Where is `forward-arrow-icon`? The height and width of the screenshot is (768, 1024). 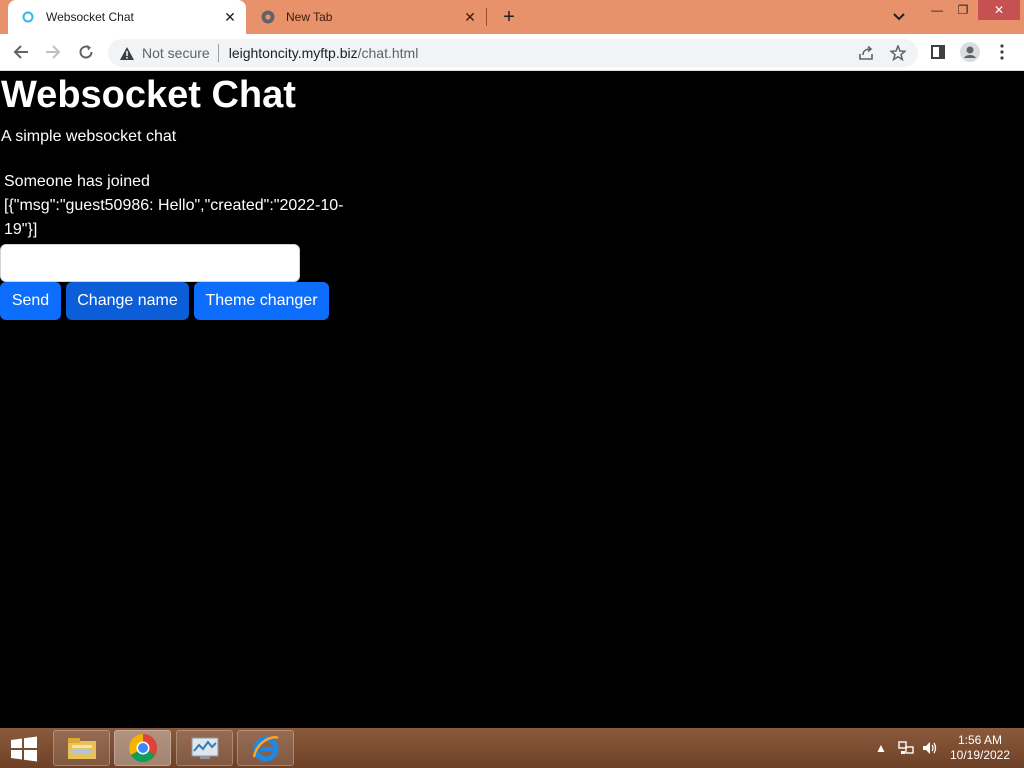 forward-arrow-icon is located at coordinates (53, 52).